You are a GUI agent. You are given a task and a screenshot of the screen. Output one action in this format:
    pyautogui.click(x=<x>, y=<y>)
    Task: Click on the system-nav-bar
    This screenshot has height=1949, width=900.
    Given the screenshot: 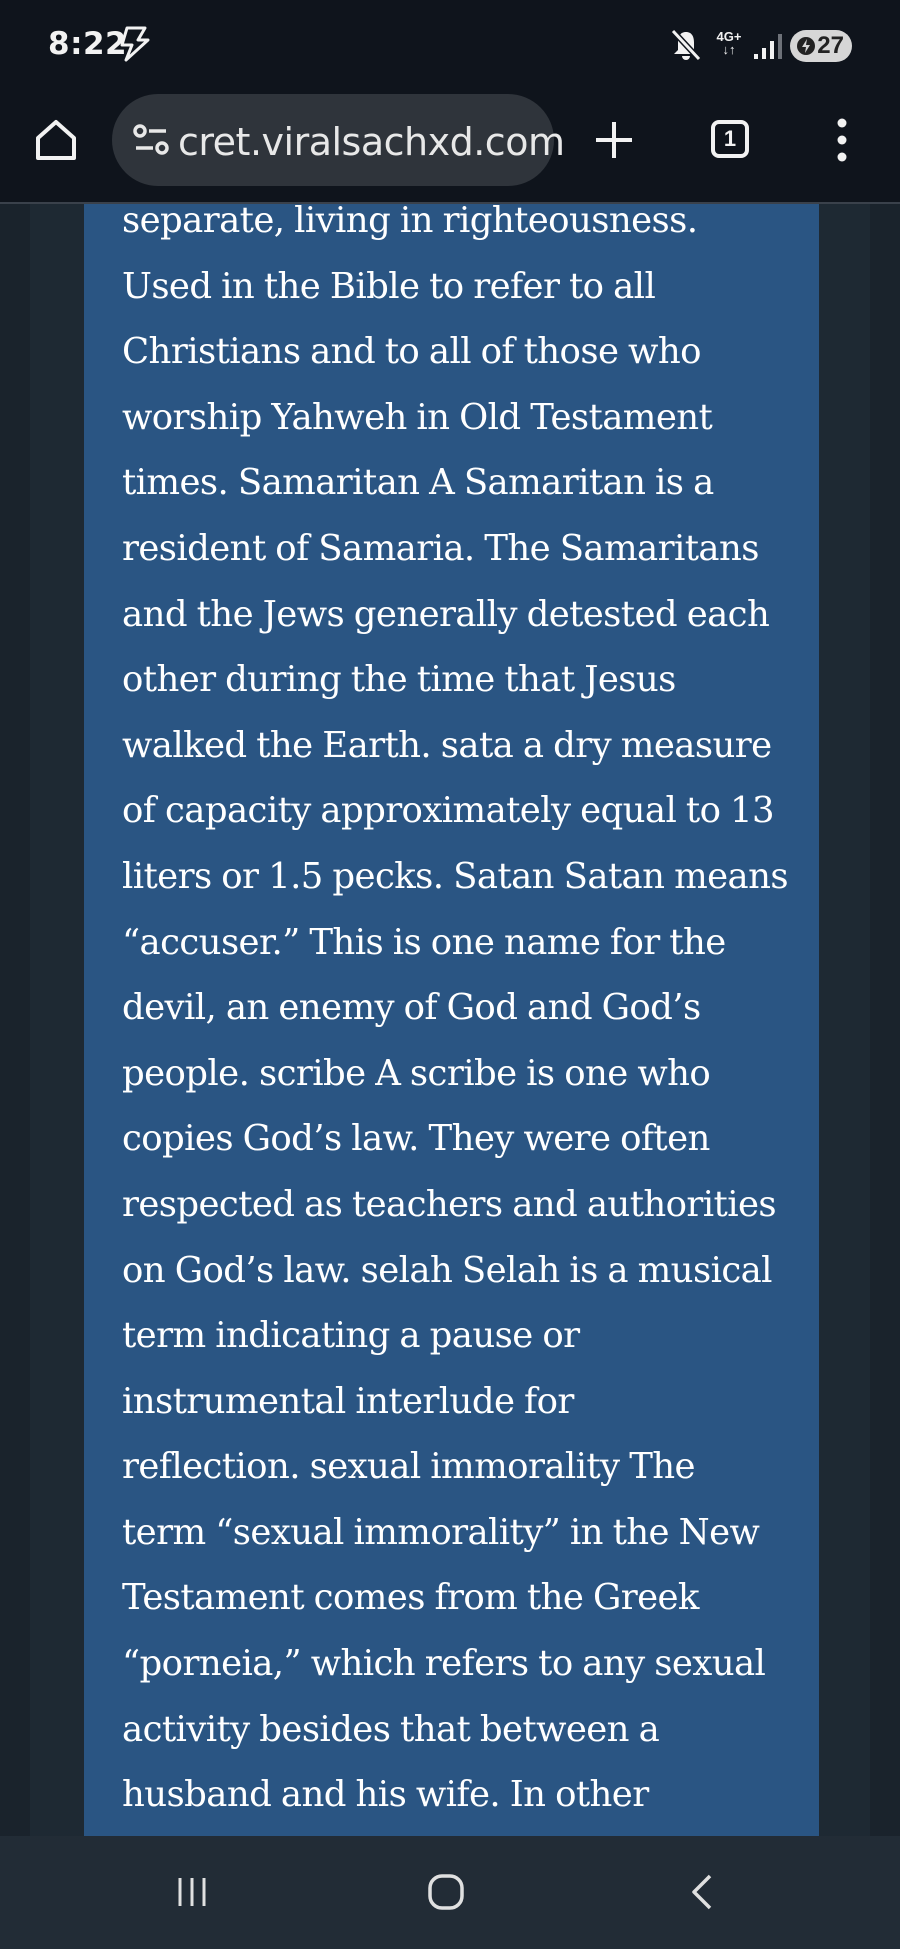 What is the action you would take?
    pyautogui.click(x=450, y=1892)
    